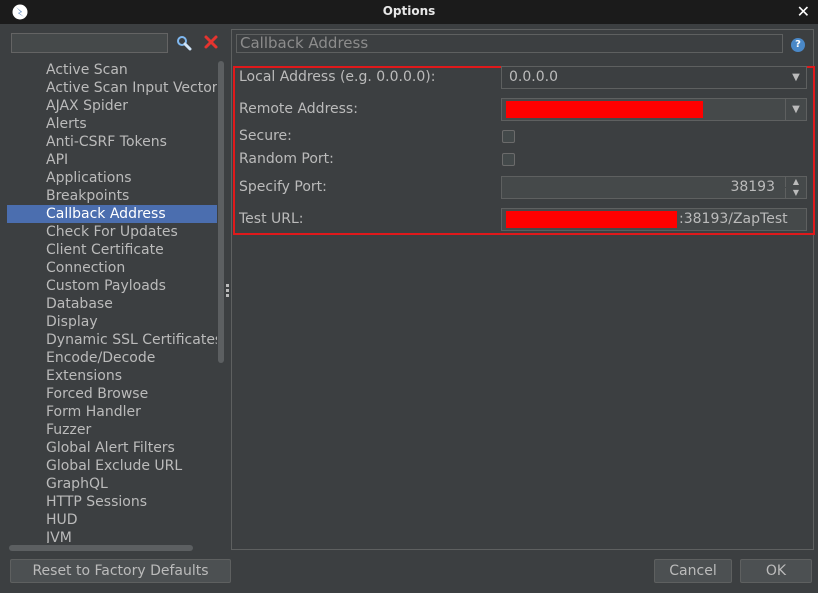 The image size is (818, 593). I want to click on tree-item: AJAX Spider, so click(112, 106).